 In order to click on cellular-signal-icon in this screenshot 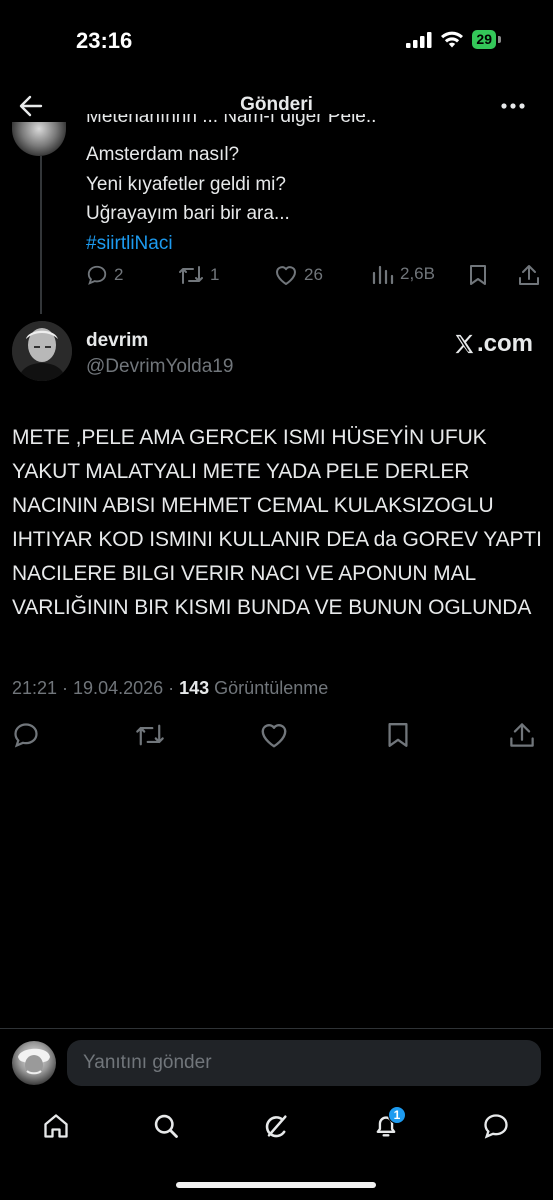, I will do `click(419, 39)`.